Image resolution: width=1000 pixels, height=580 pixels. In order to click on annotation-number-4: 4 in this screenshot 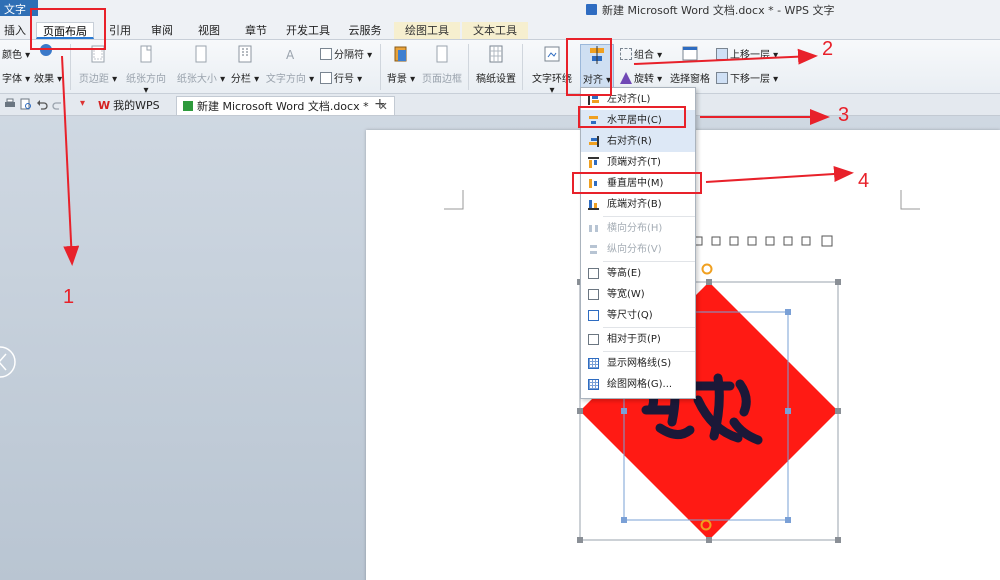, I will do `click(864, 181)`.